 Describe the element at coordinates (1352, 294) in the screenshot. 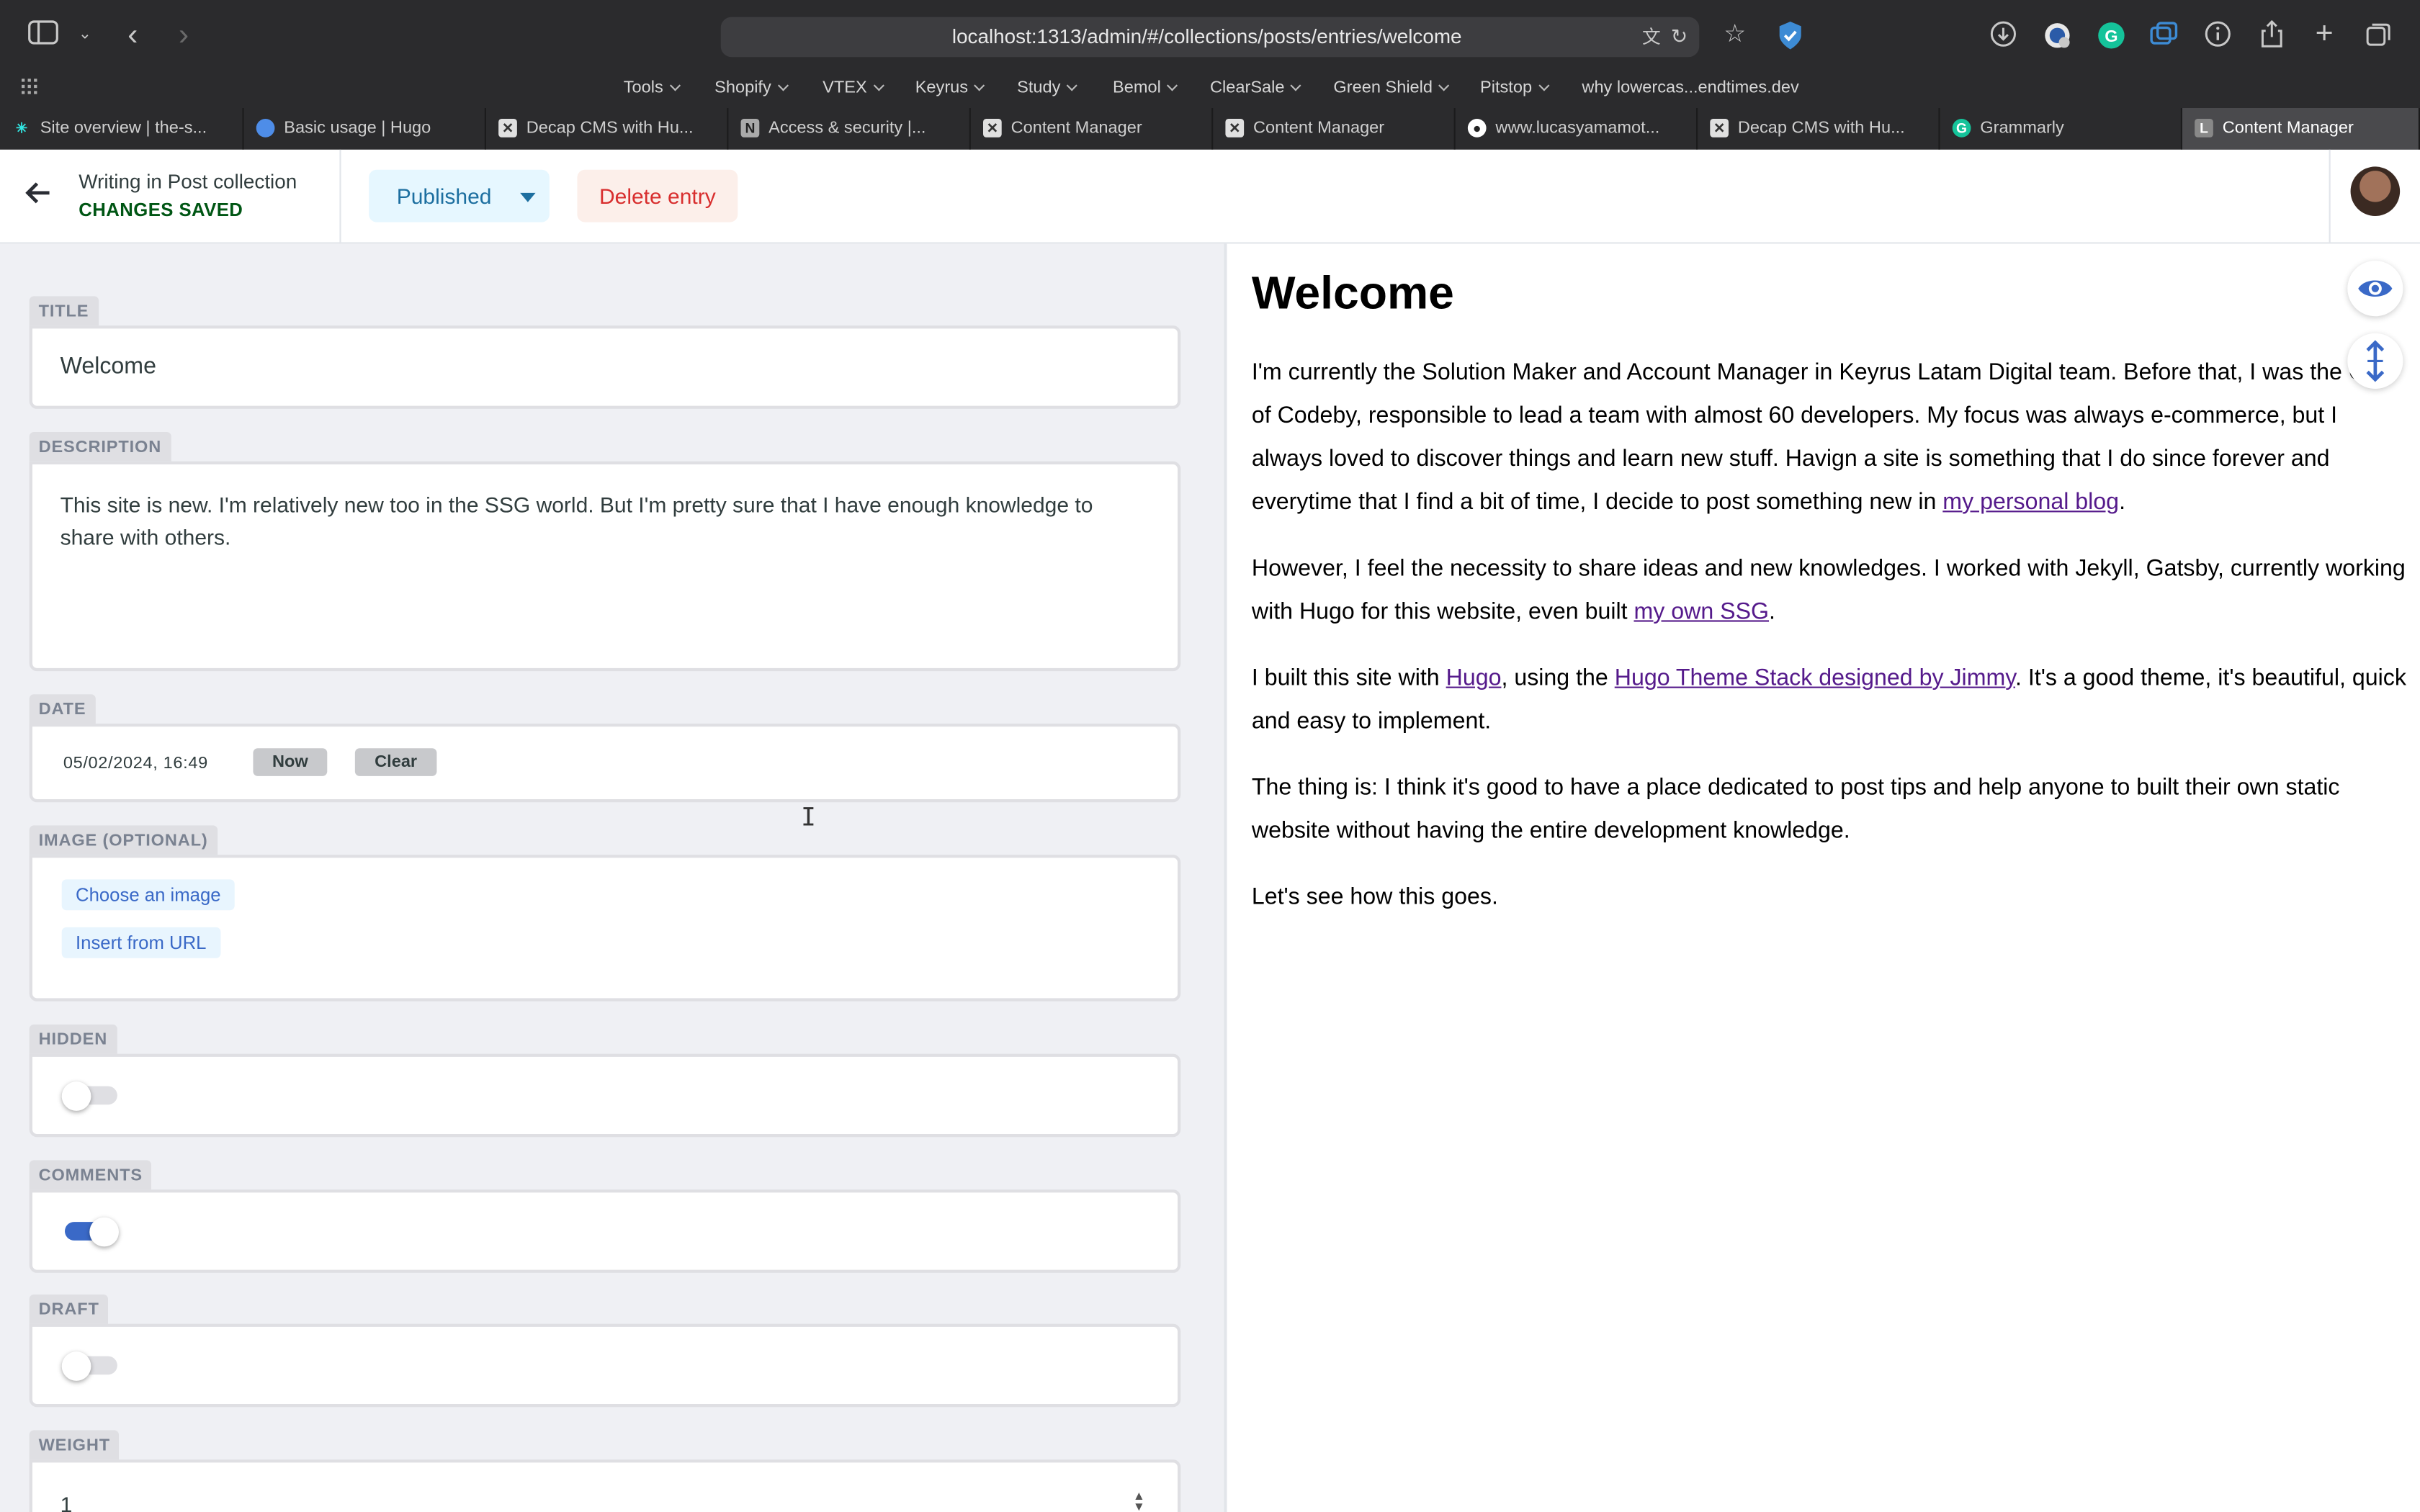

I see `preview-title: Welcome` at that location.